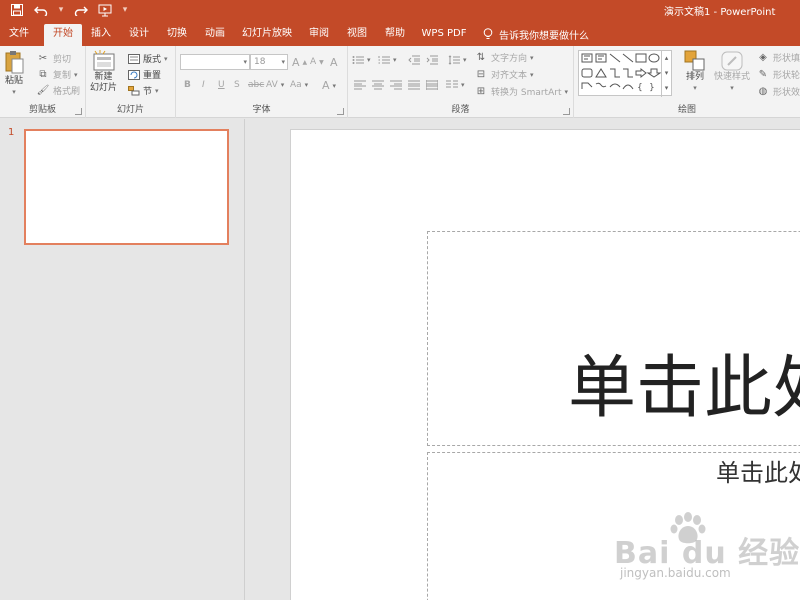  What do you see at coordinates (221, 85) in the screenshot?
I see `underline-button: U` at bounding box center [221, 85].